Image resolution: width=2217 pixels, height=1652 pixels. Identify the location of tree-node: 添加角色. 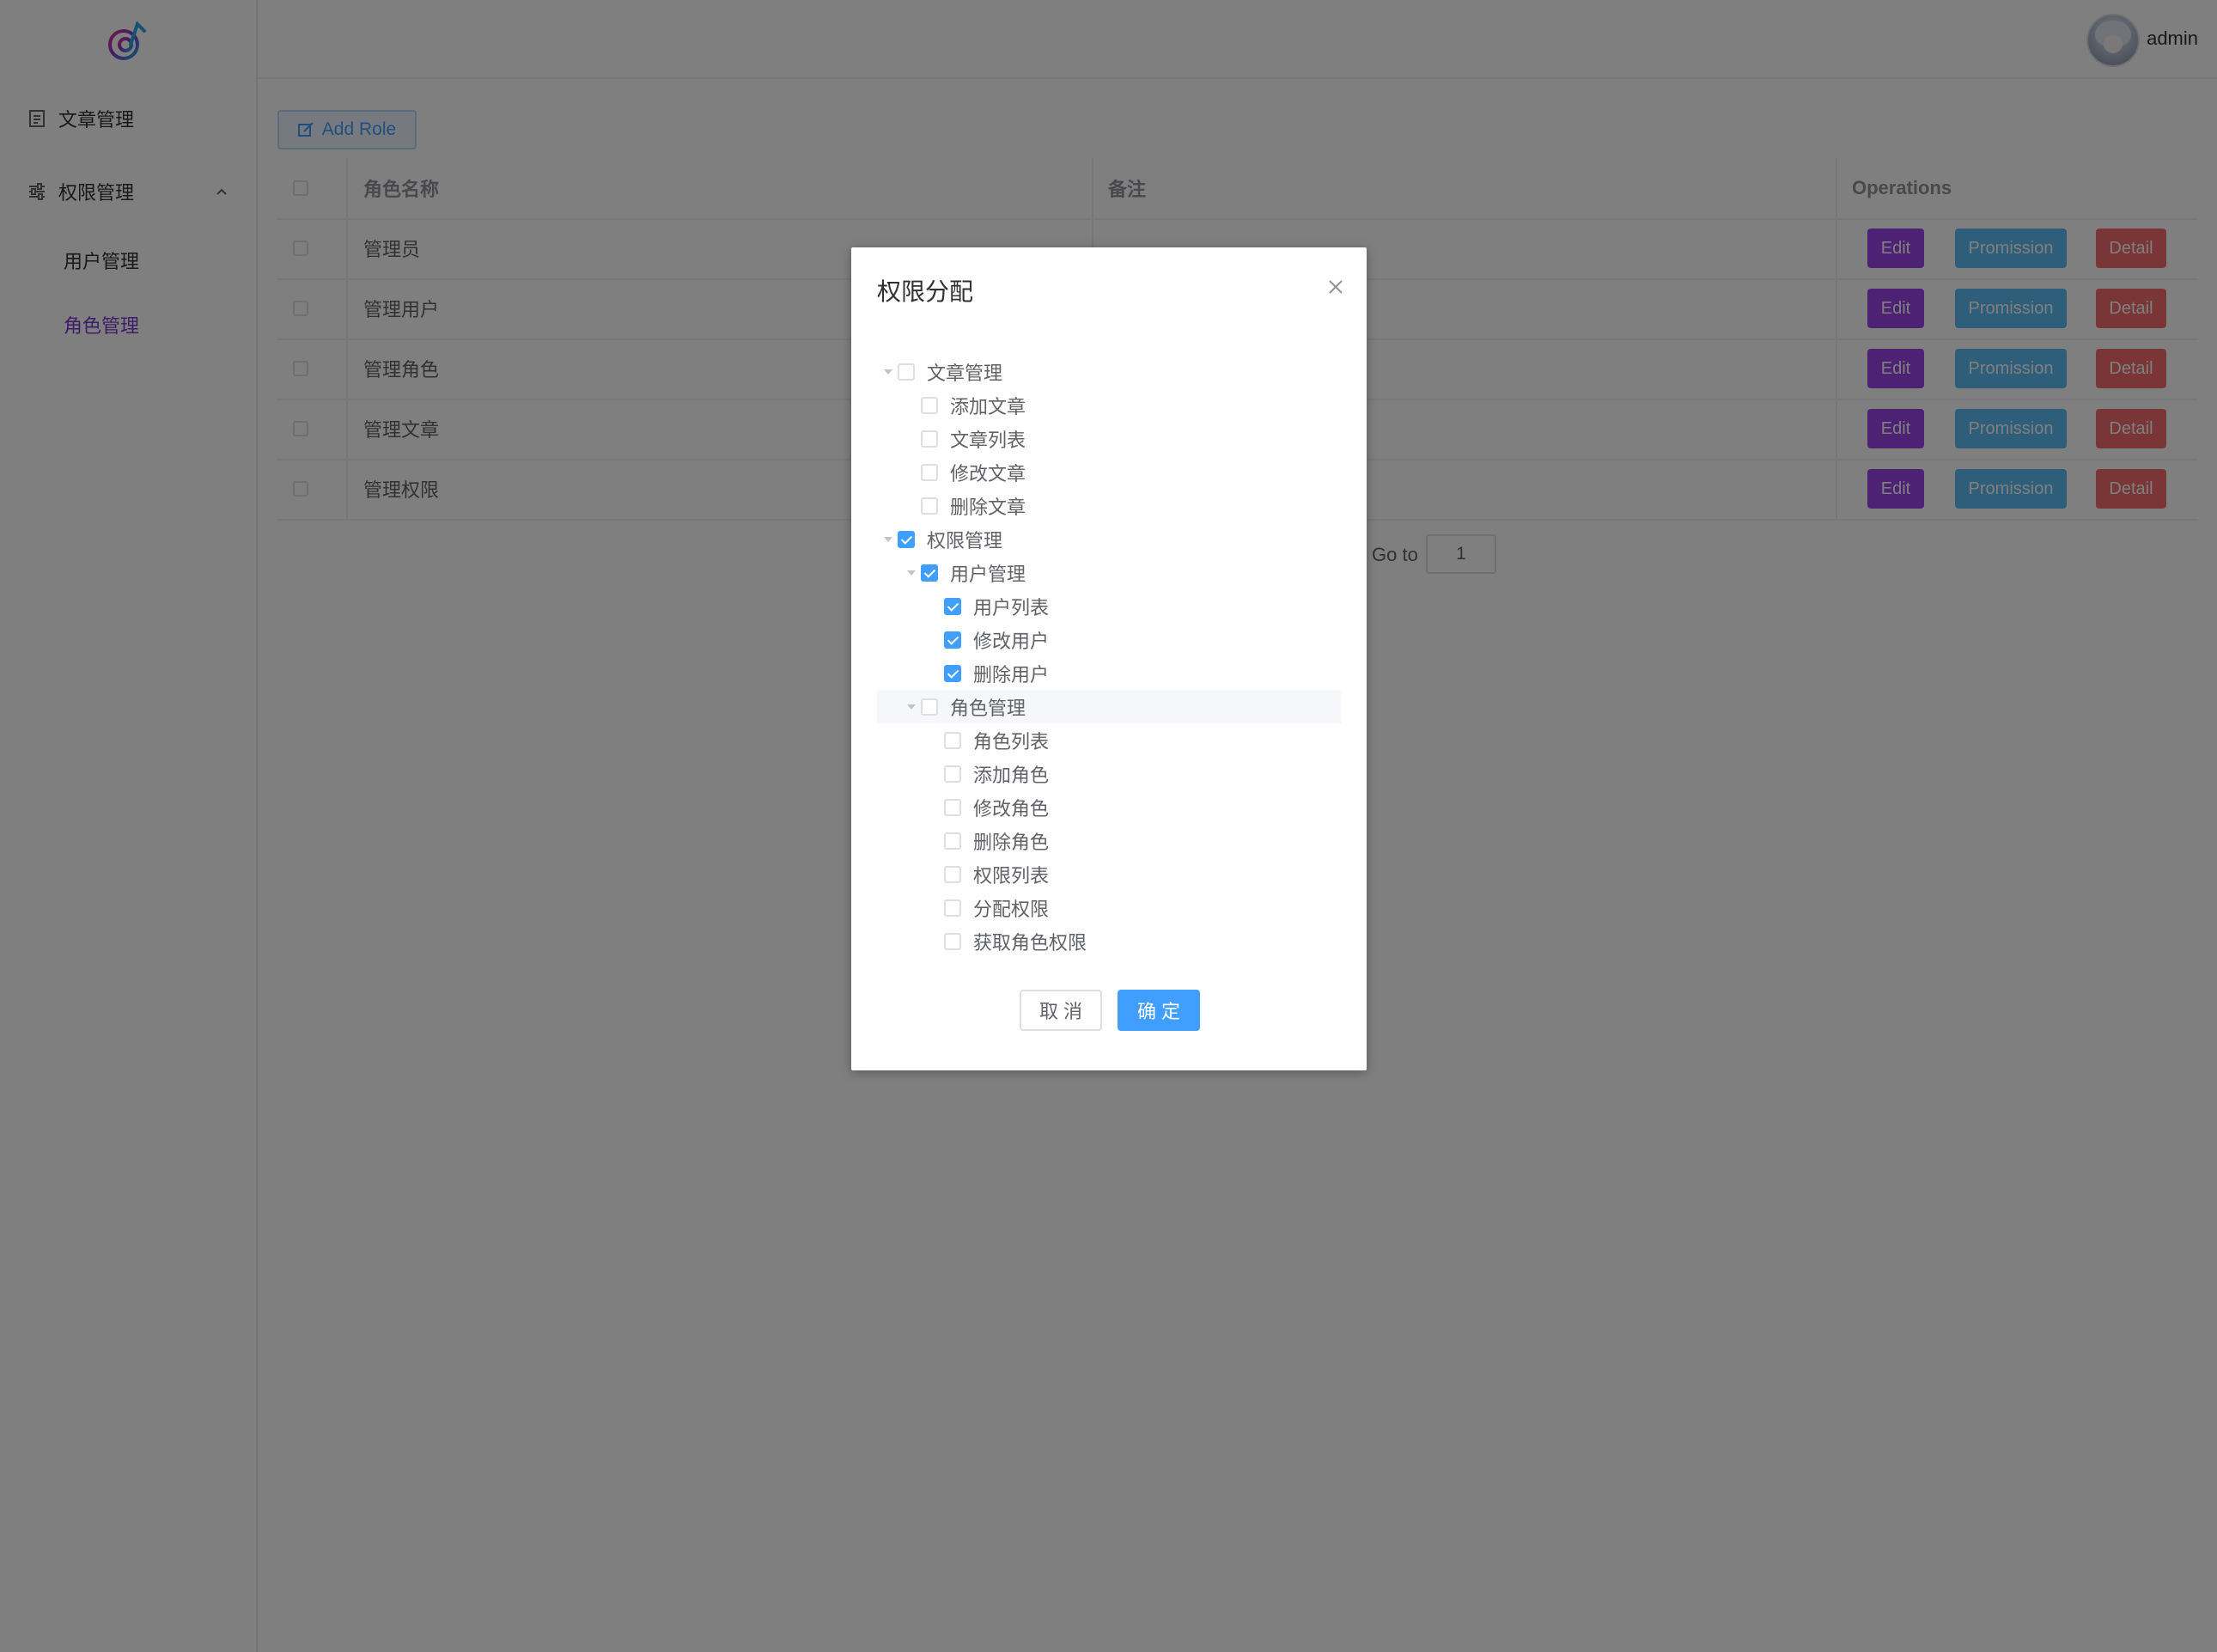
(1109, 773).